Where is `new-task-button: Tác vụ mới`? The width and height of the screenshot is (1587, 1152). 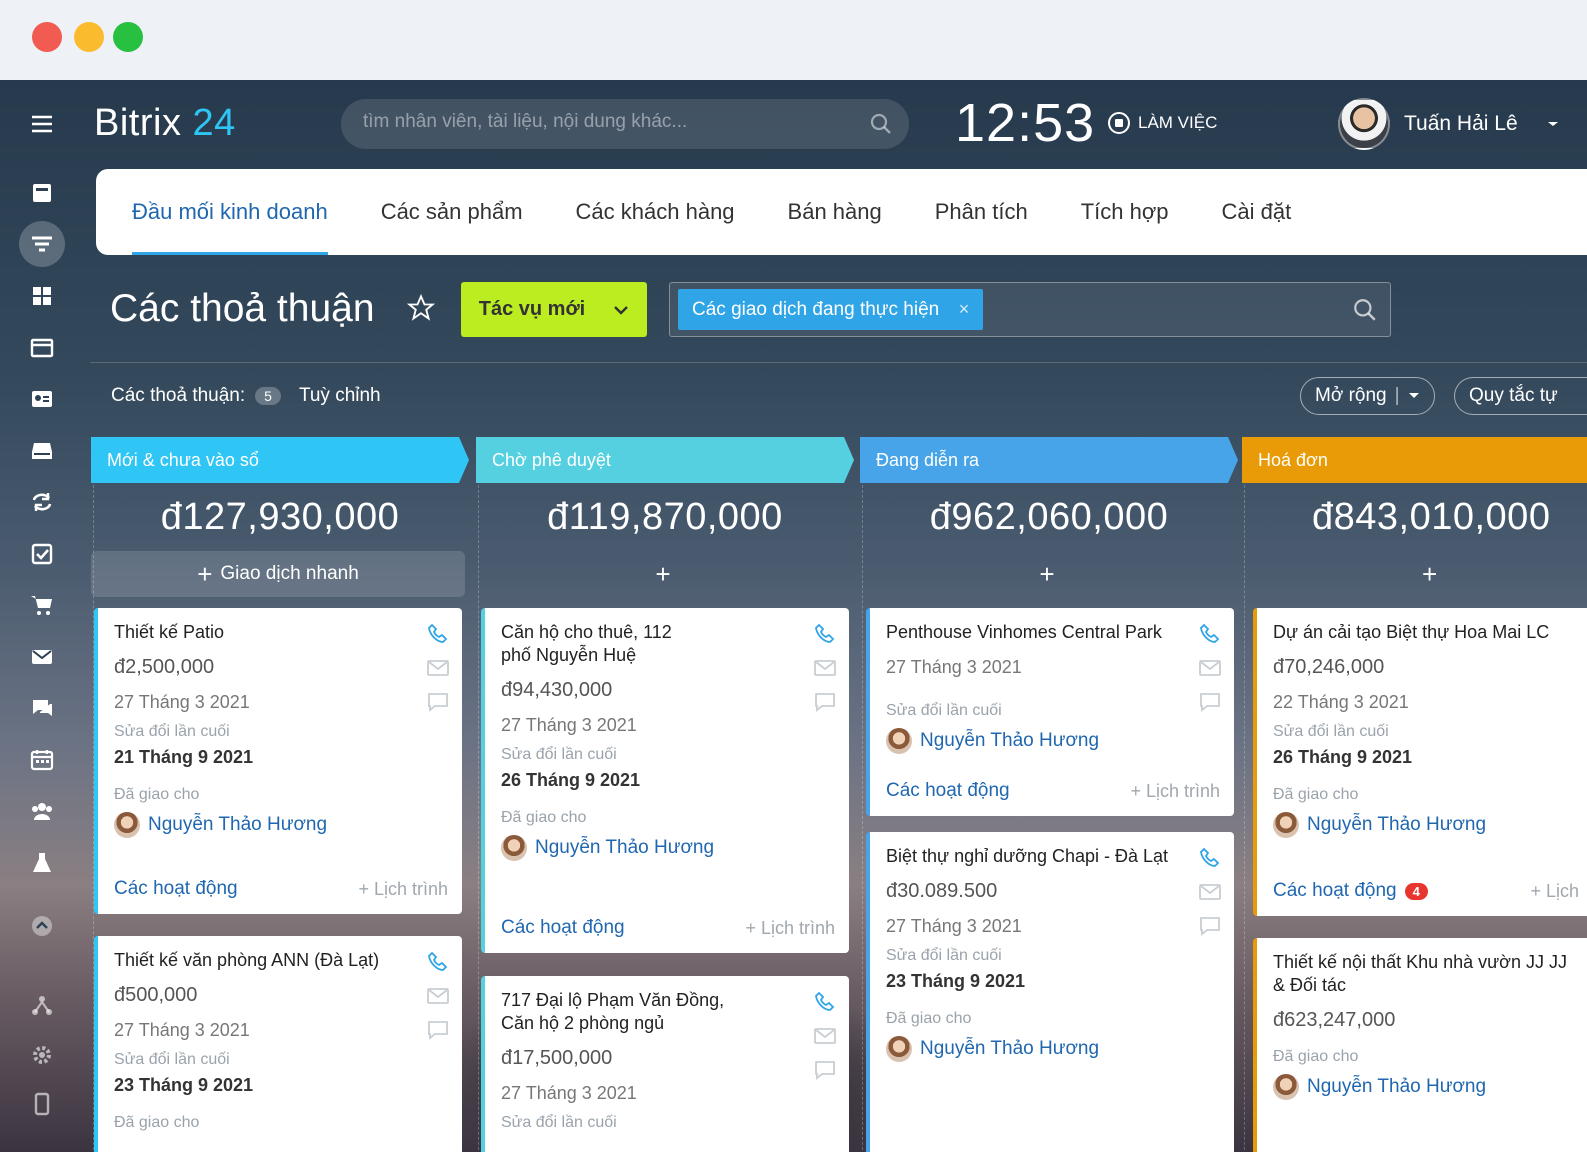
new-task-button: Tác vụ mới is located at coordinates (554, 309).